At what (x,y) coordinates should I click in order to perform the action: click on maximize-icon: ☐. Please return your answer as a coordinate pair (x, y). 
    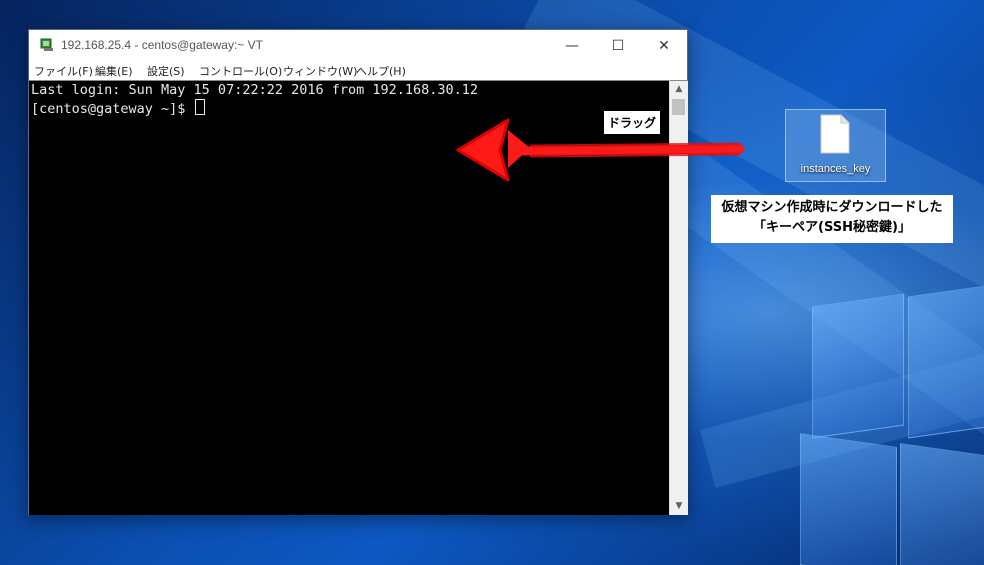
    Looking at the image, I should click on (618, 45).